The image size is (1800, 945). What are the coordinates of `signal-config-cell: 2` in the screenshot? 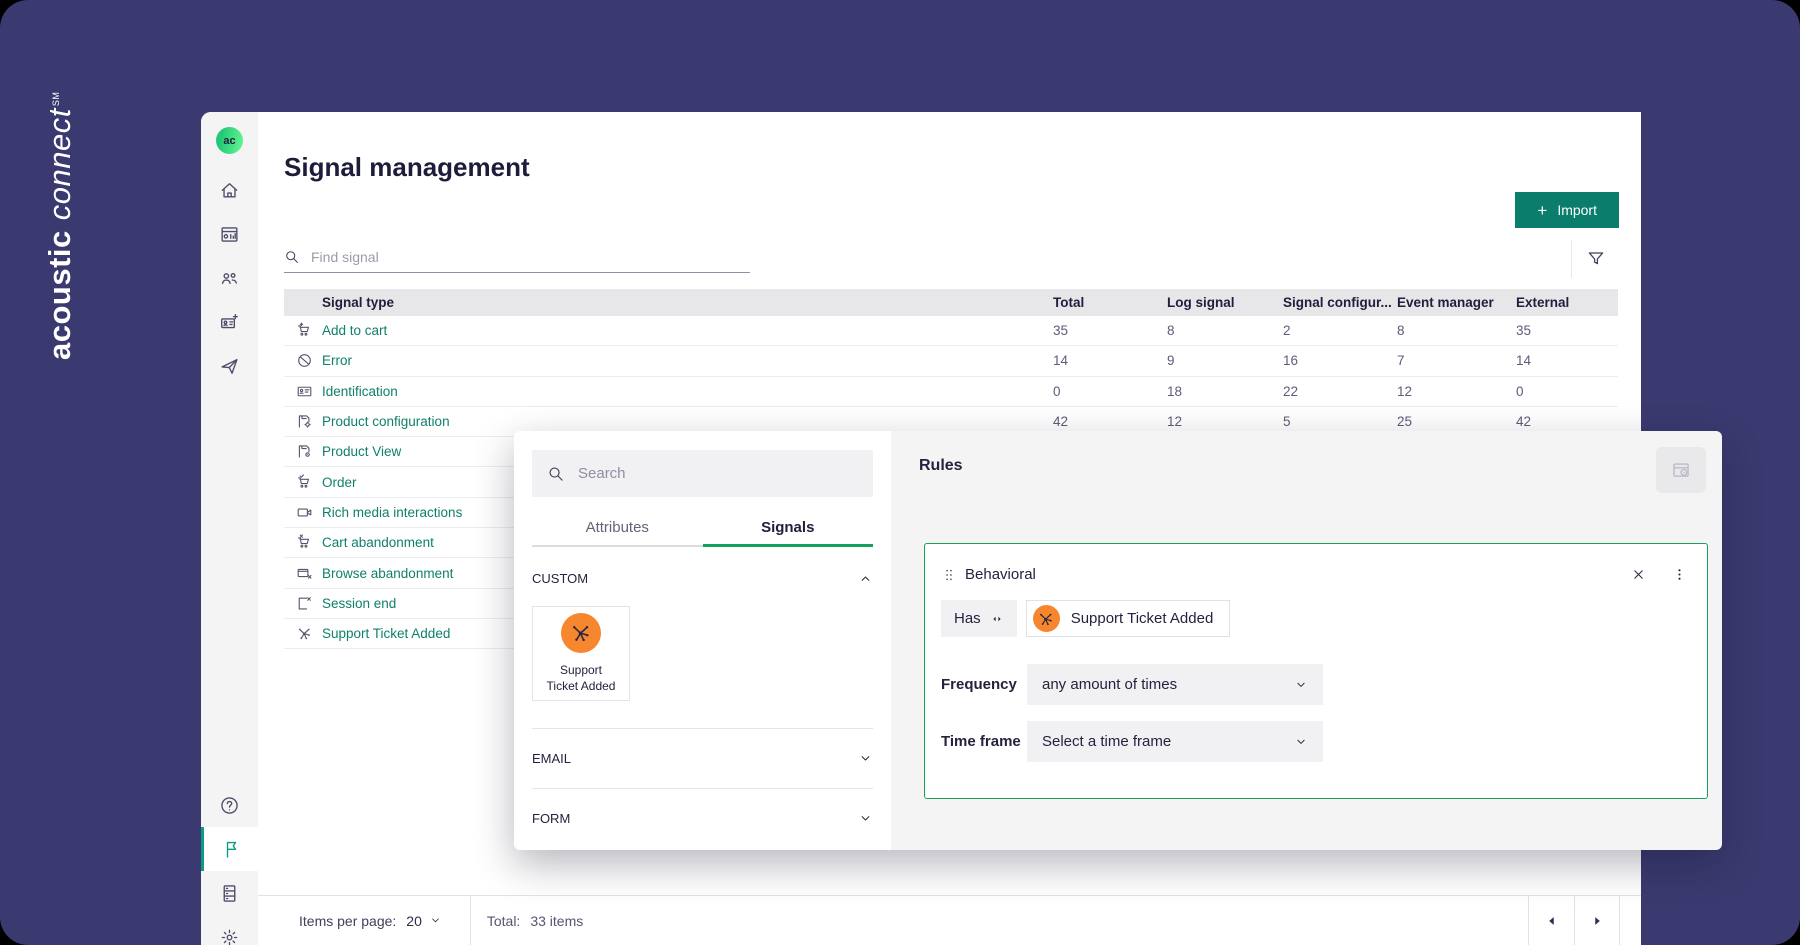 It's located at (1287, 331).